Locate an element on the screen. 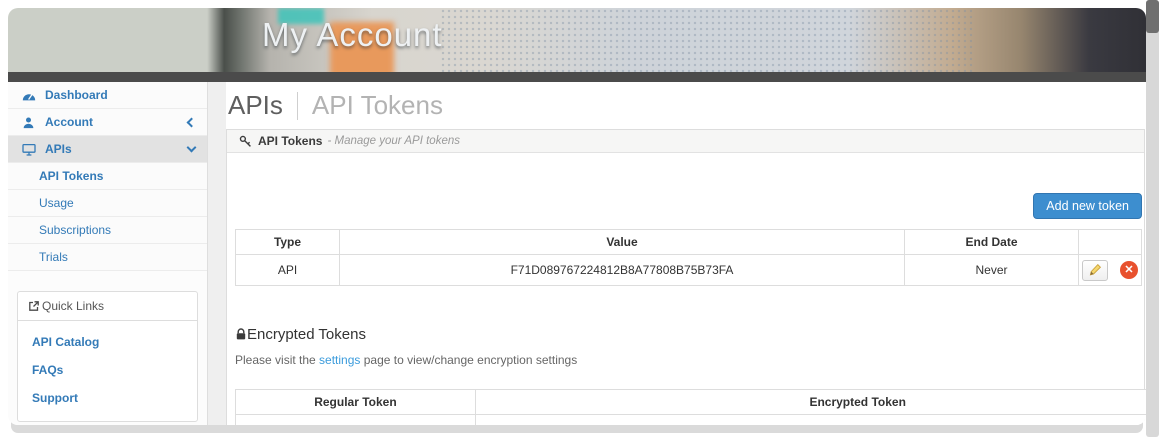  lock-icon is located at coordinates (241, 334).